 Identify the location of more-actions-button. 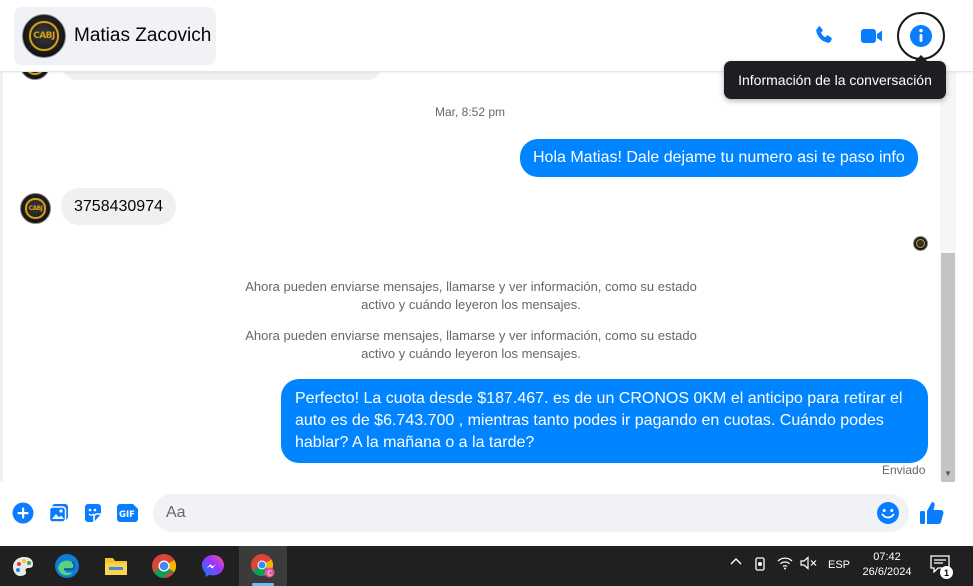
(23, 513).